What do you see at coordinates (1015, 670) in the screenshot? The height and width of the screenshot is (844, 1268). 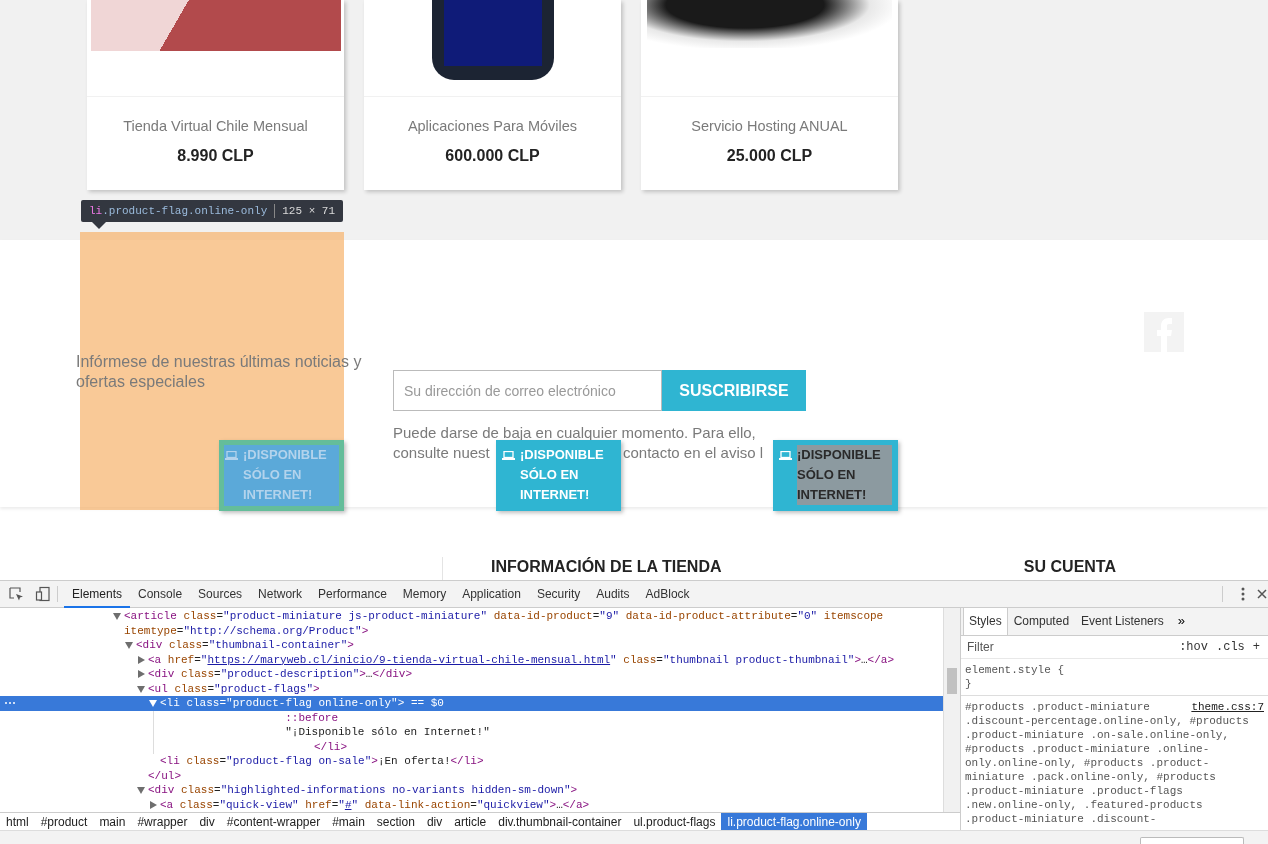 I see `style-selector: element.style {` at bounding box center [1015, 670].